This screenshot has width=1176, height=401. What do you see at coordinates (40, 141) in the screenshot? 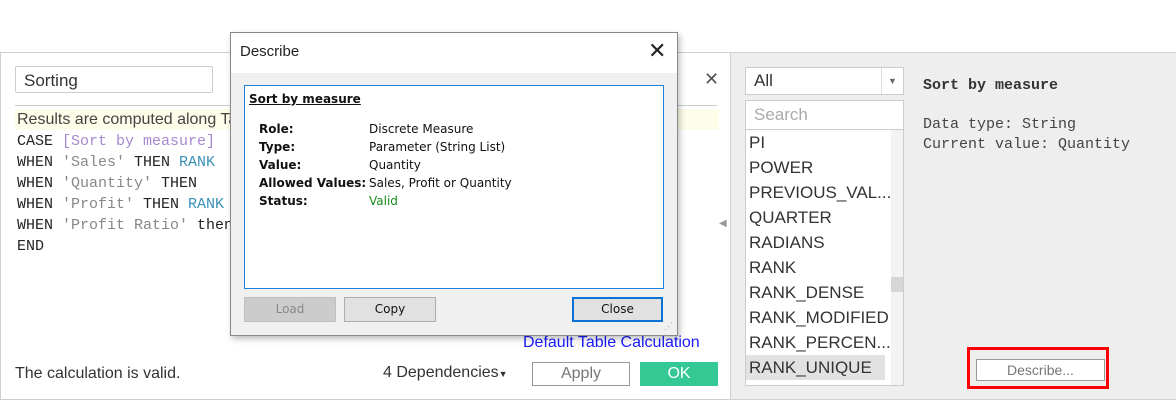
I see `code-token: CASE` at bounding box center [40, 141].